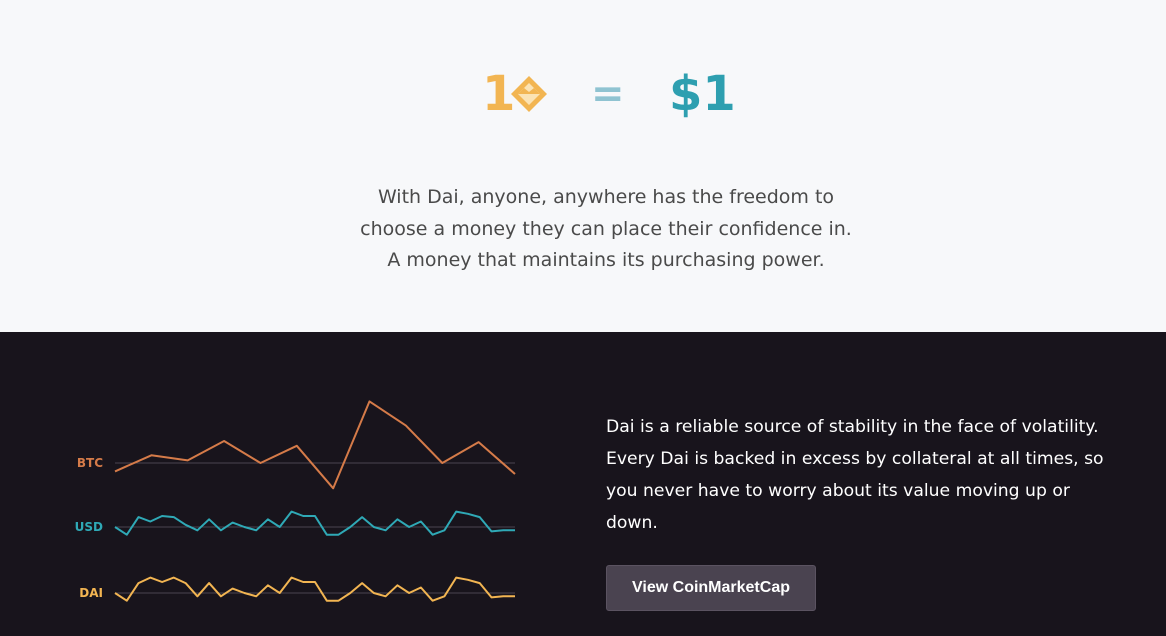  I want to click on equals-sign: =, so click(608, 94).